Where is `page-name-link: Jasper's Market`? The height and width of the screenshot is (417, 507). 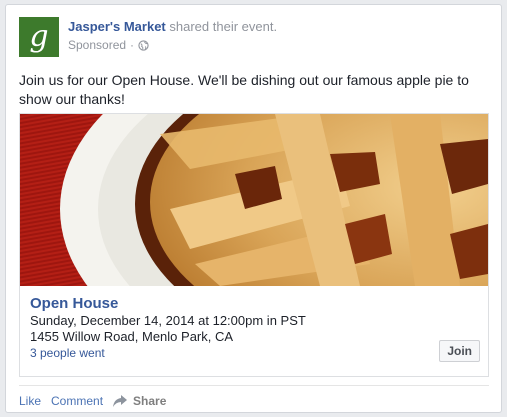
page-name-link: Jasper's Market is located at coordinates (117, 26).